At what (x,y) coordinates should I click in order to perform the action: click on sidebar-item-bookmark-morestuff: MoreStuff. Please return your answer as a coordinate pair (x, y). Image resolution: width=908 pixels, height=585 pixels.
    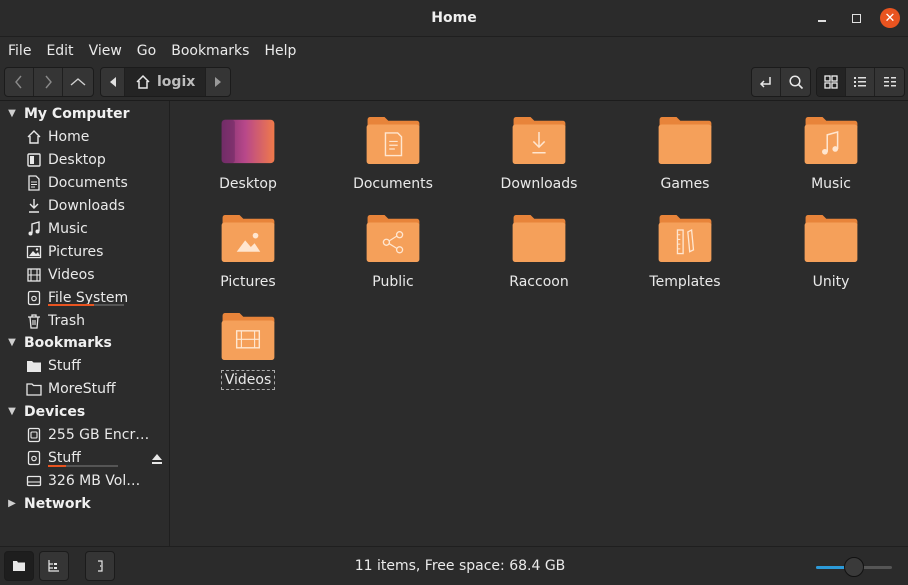
    Looking at the image, I should click on (96, 388).